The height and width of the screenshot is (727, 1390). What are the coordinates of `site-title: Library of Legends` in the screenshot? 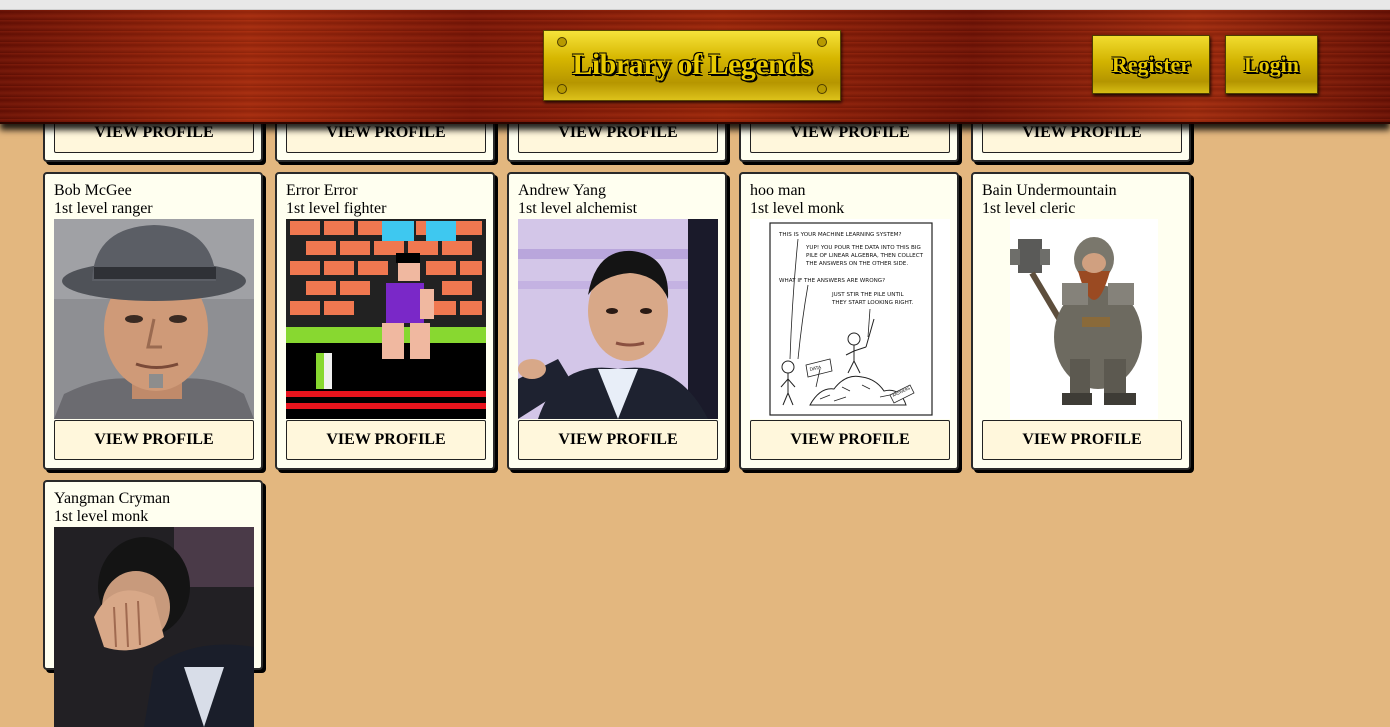 It's located at (692, 64).